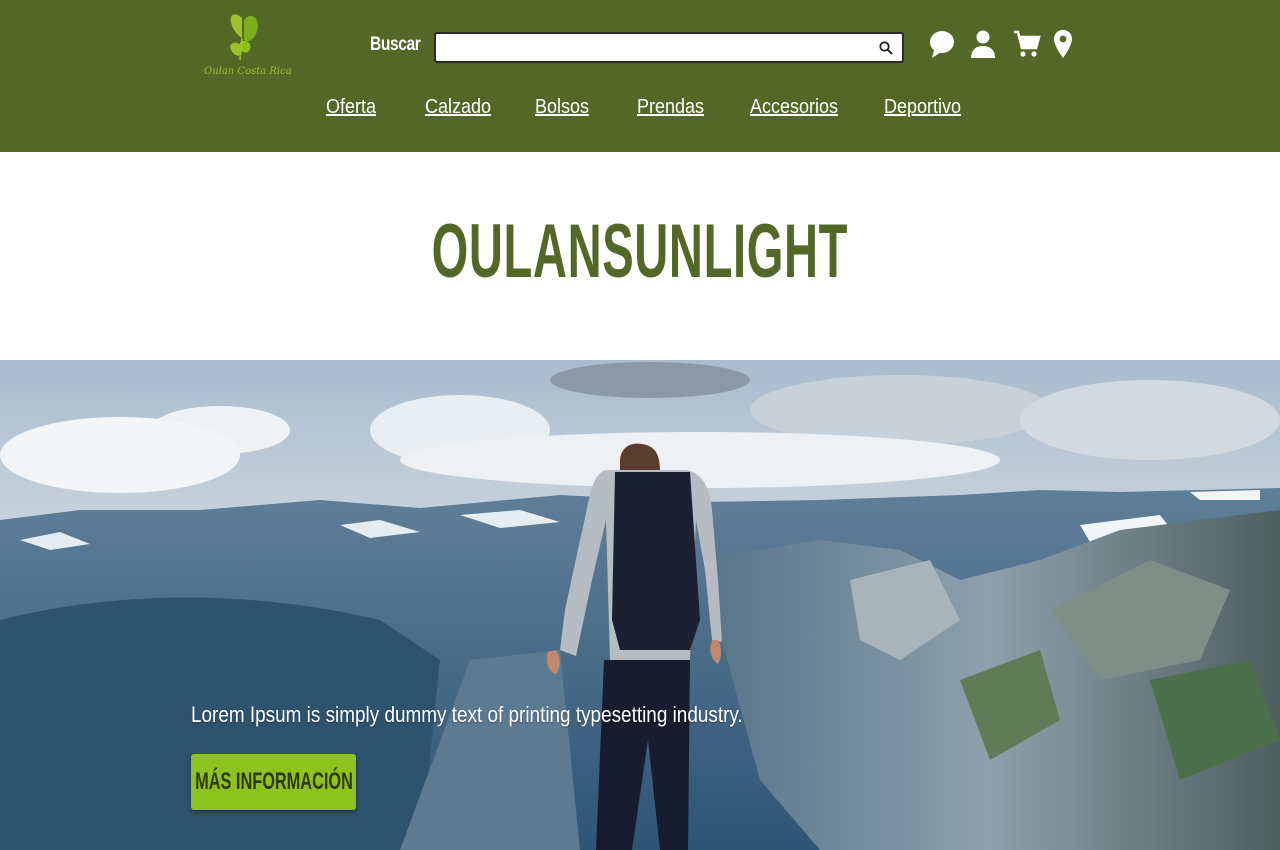  I want to click on logo-text: Oulan Costa Rica, so click(248, 71).